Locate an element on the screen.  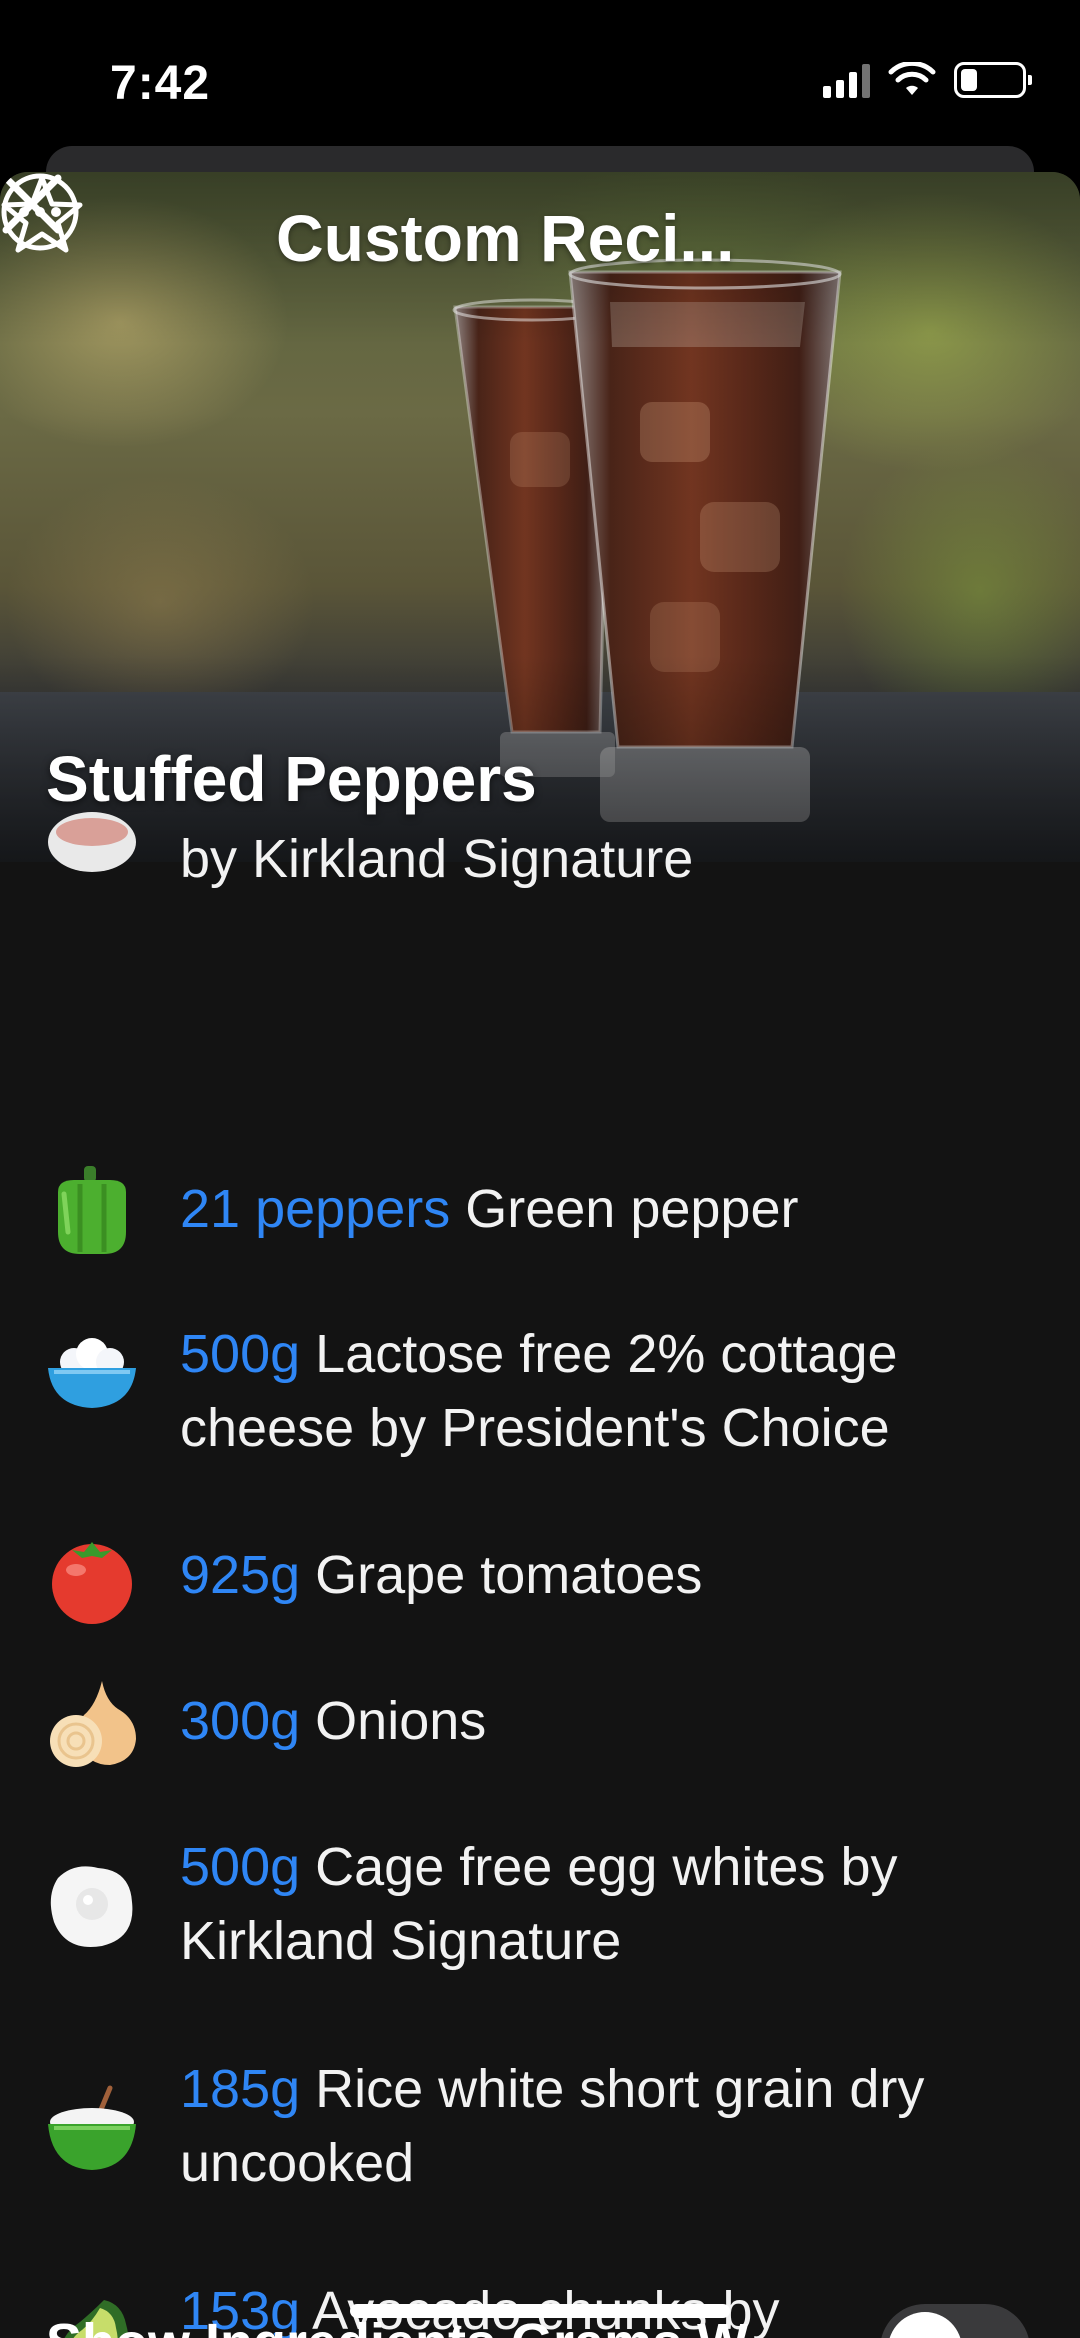
egg-icon is located at coordinates (91, 1906).